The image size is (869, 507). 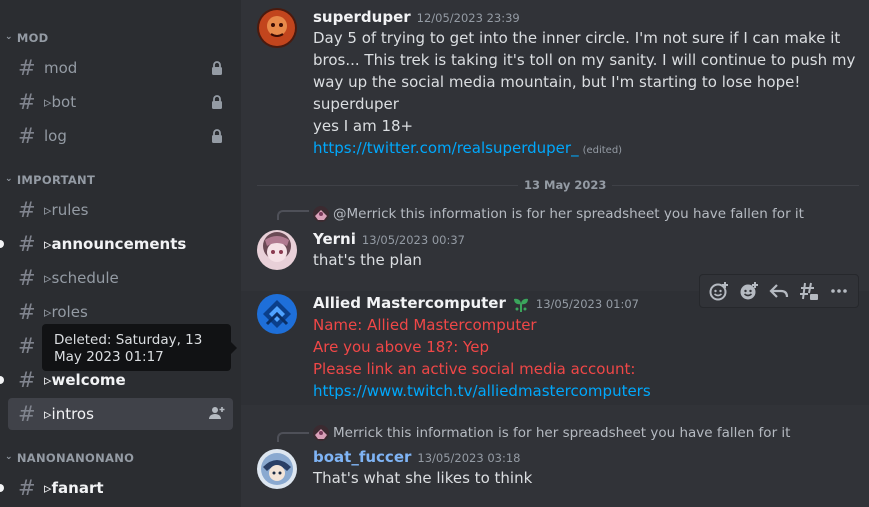 What do you see at coordinates (85, 380) in the screenshot?
I see `channel-label: ▹welcome` at bounding box center [85, 380].